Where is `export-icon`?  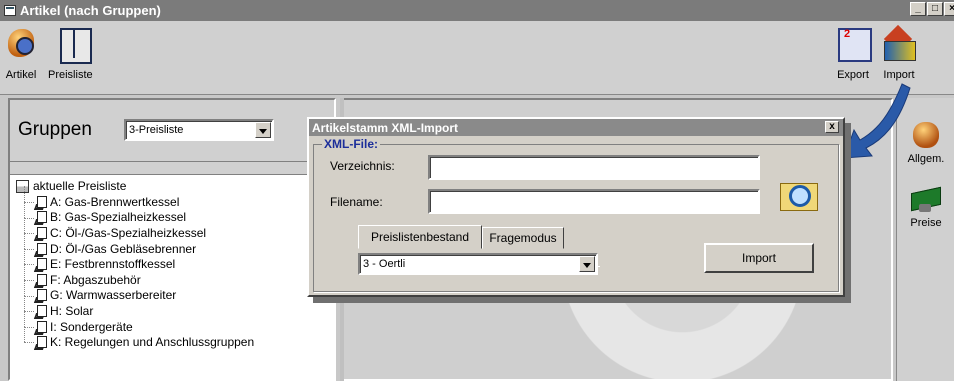
export-icon is located at coordinates (854, 44).